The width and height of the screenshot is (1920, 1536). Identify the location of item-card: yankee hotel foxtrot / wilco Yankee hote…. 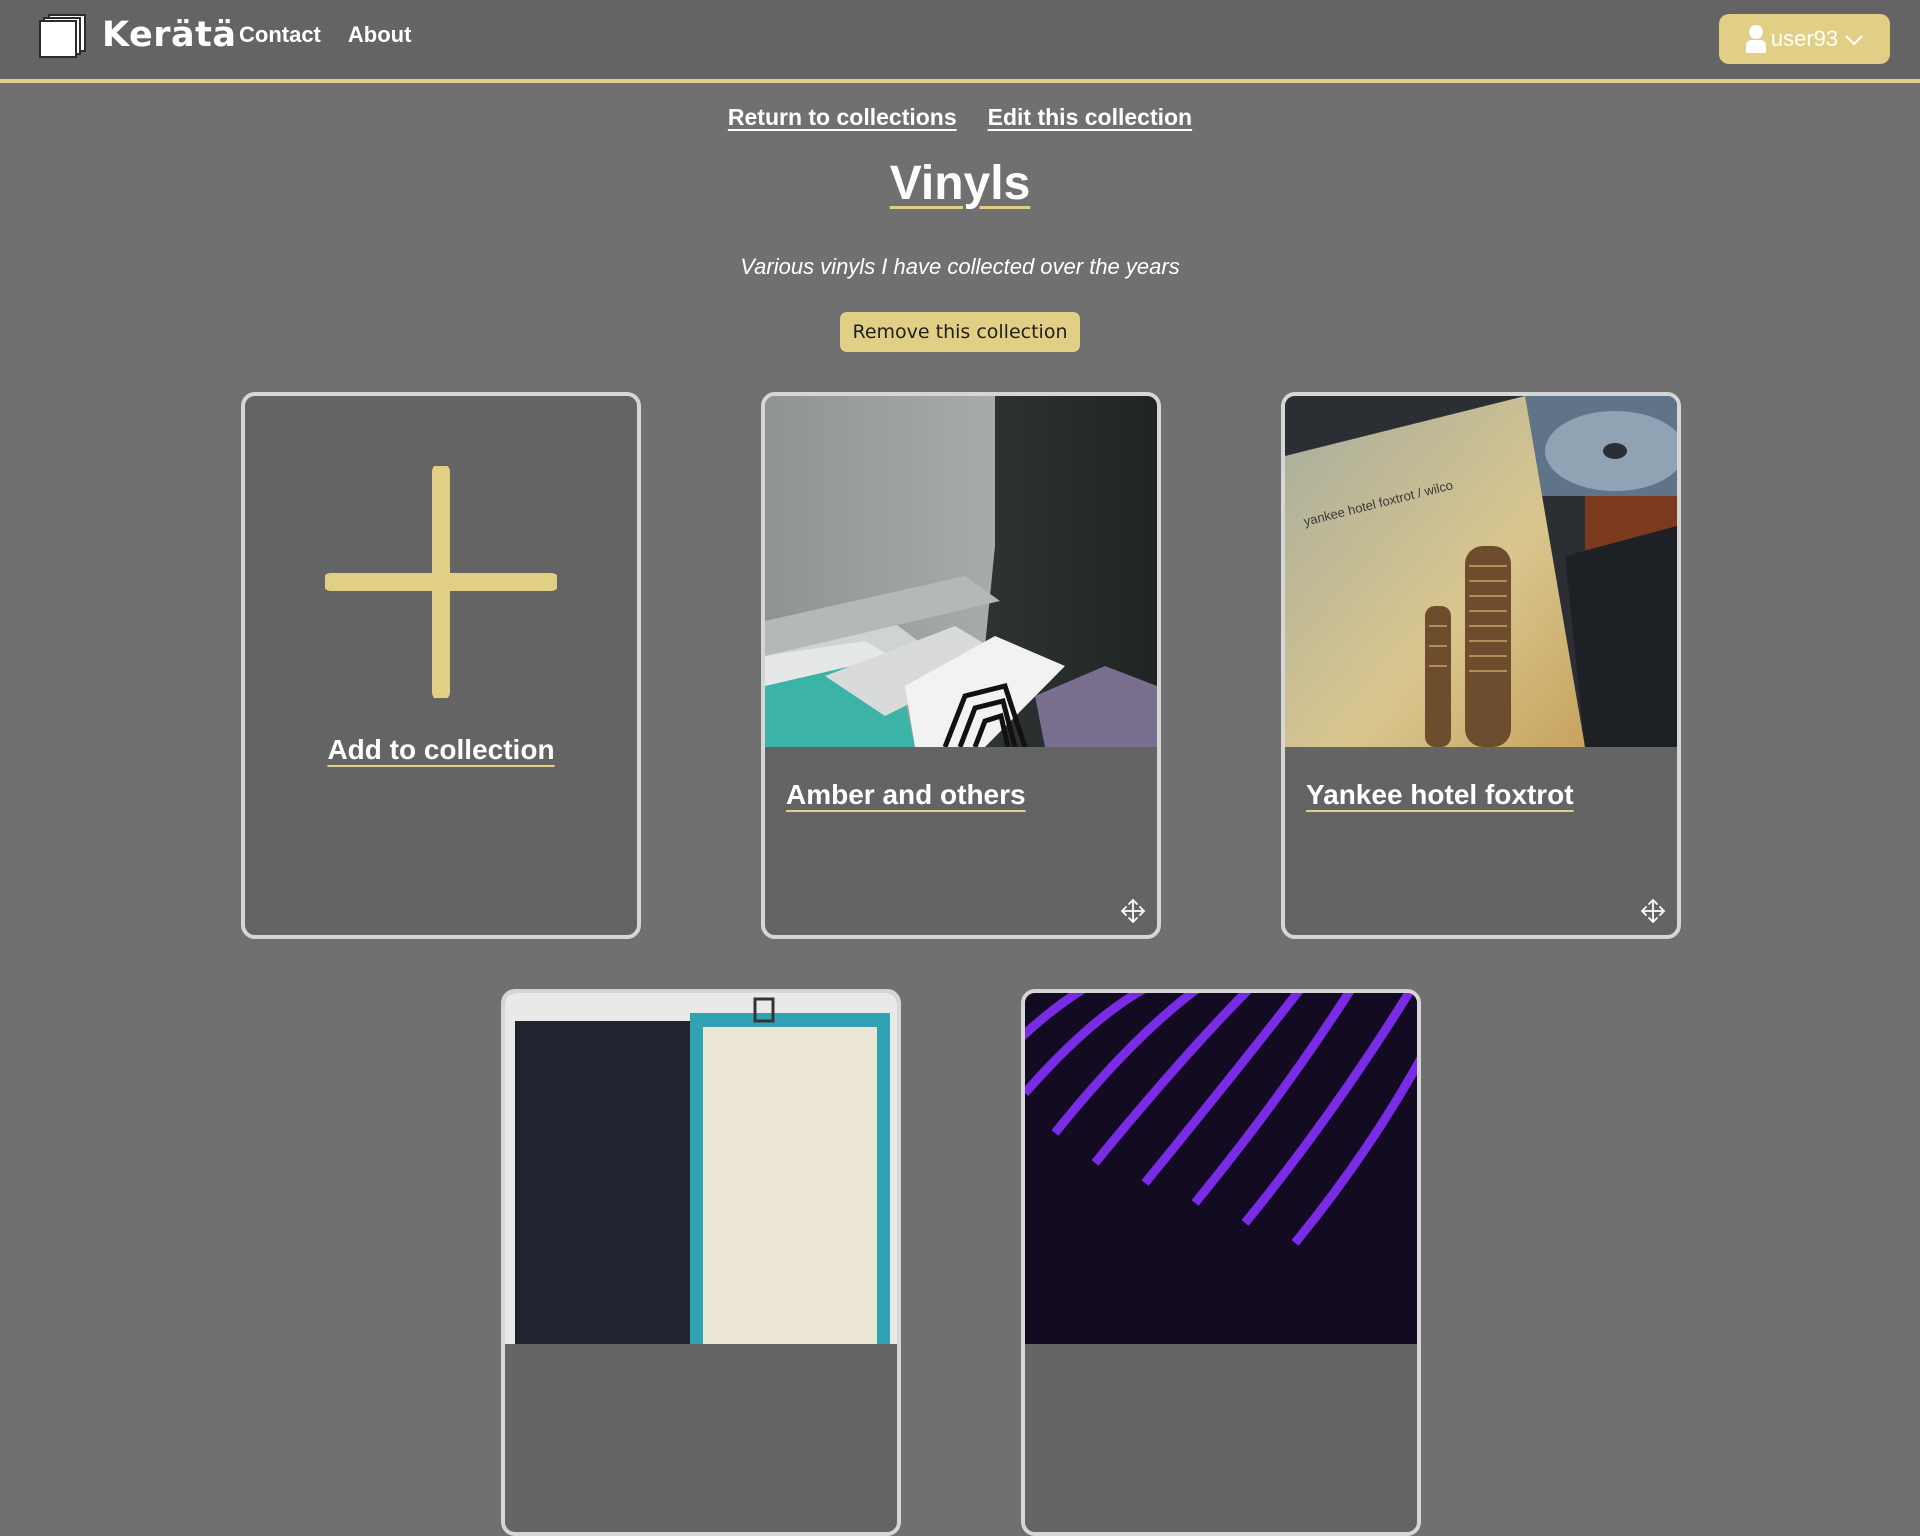
(1481, 665).